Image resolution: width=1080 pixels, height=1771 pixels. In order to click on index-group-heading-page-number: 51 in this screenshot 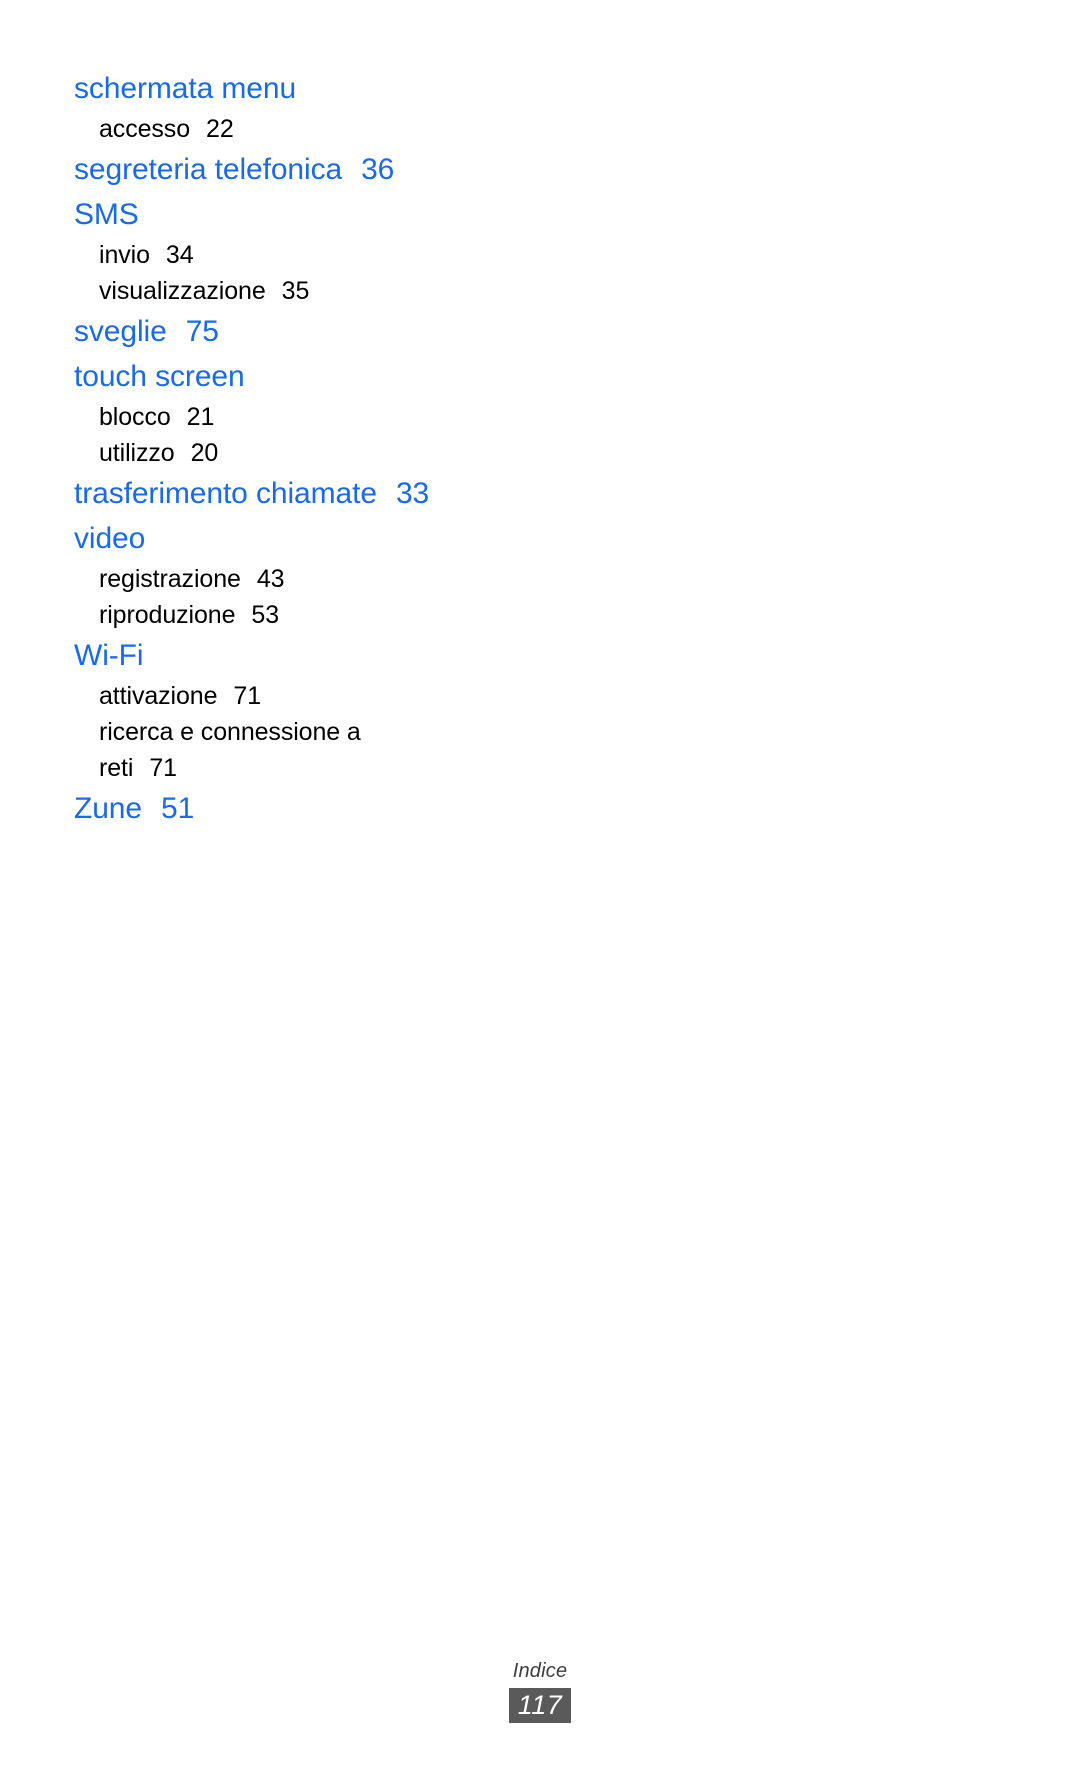, I will do `click(177, 808)`.